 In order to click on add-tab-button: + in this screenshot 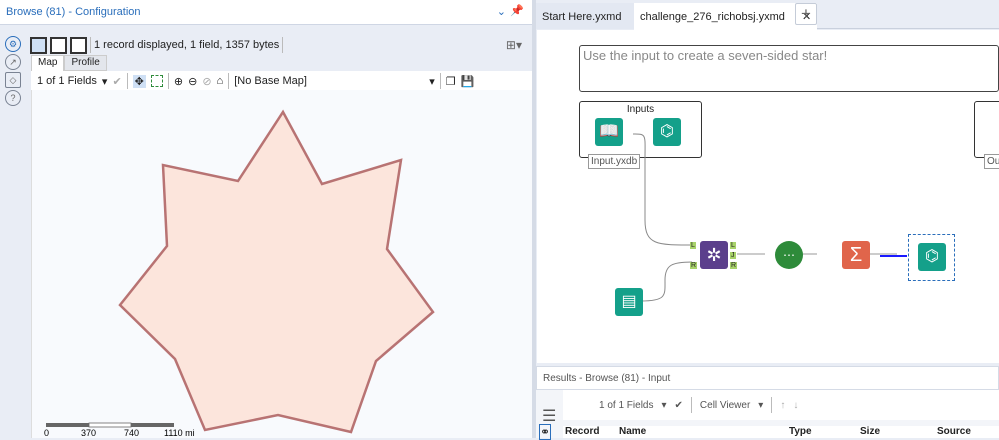, I will do `click(806, 14)`.